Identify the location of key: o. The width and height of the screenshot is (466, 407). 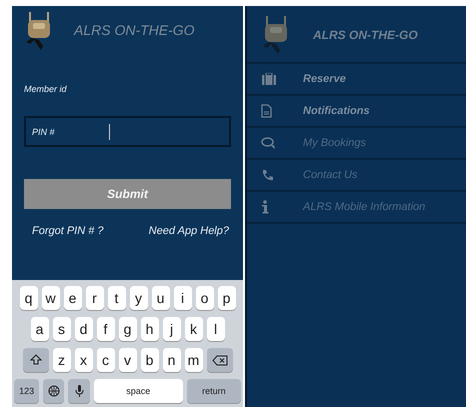
(205, 298).